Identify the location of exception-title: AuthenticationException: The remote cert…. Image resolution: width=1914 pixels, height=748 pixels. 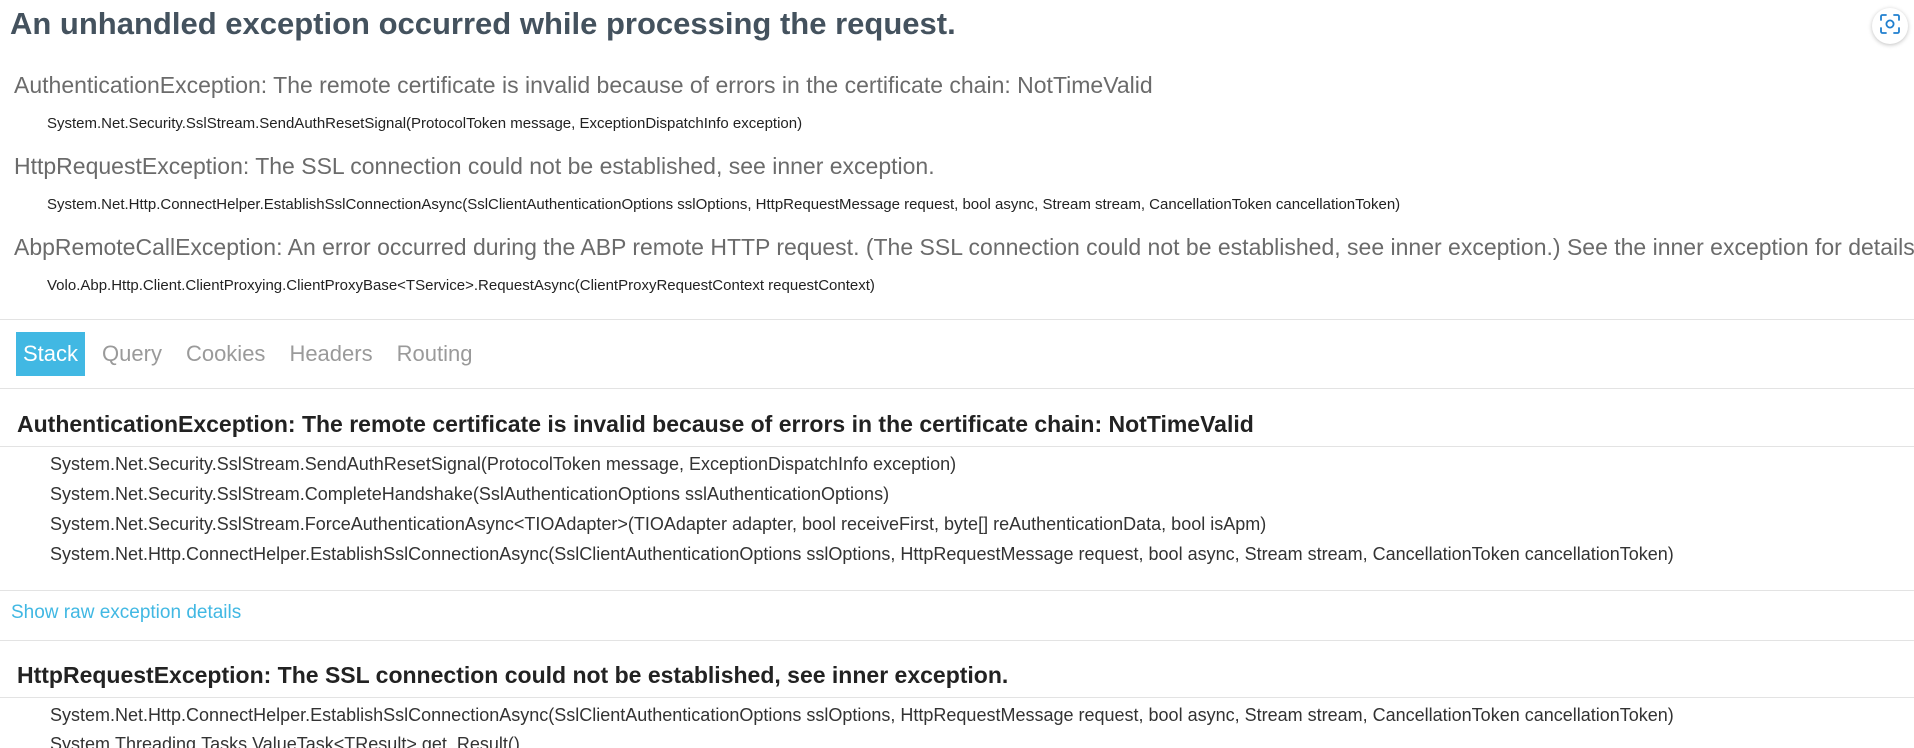
(635, 424).